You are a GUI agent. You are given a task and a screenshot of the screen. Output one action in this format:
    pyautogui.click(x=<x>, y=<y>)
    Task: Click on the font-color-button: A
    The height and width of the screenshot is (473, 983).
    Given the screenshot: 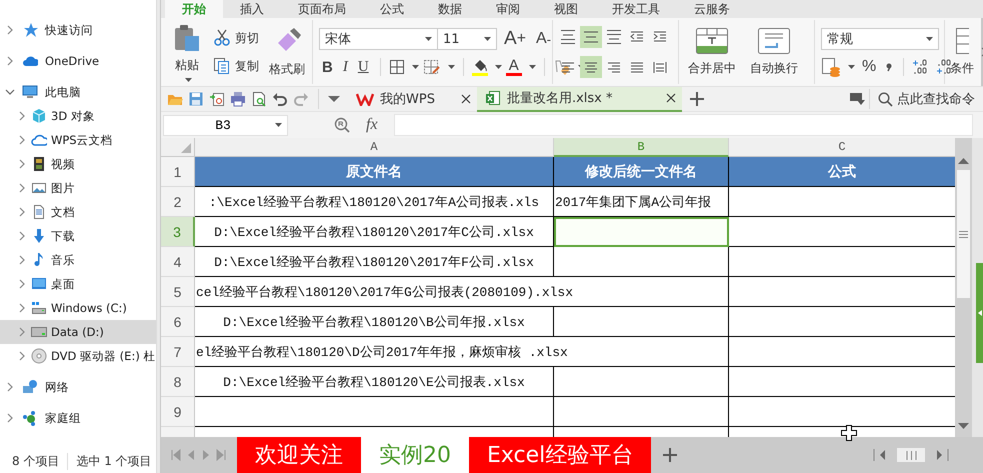 What is the action you would take?
    pyautogui.click(x=514, y=67)
    